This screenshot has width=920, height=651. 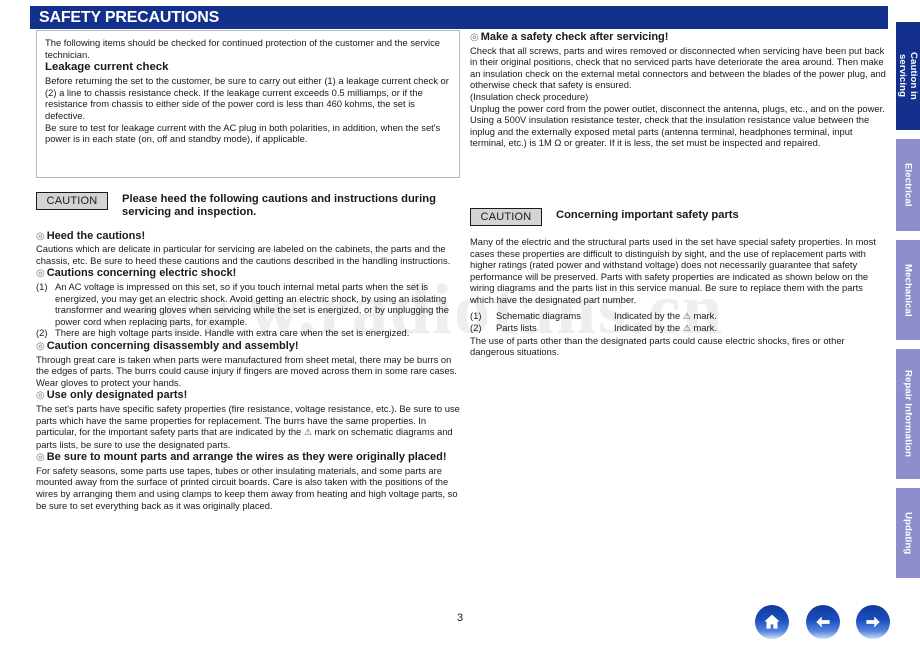 I want to click on side-tab-label: Electrical, so click(x=908, y=185).